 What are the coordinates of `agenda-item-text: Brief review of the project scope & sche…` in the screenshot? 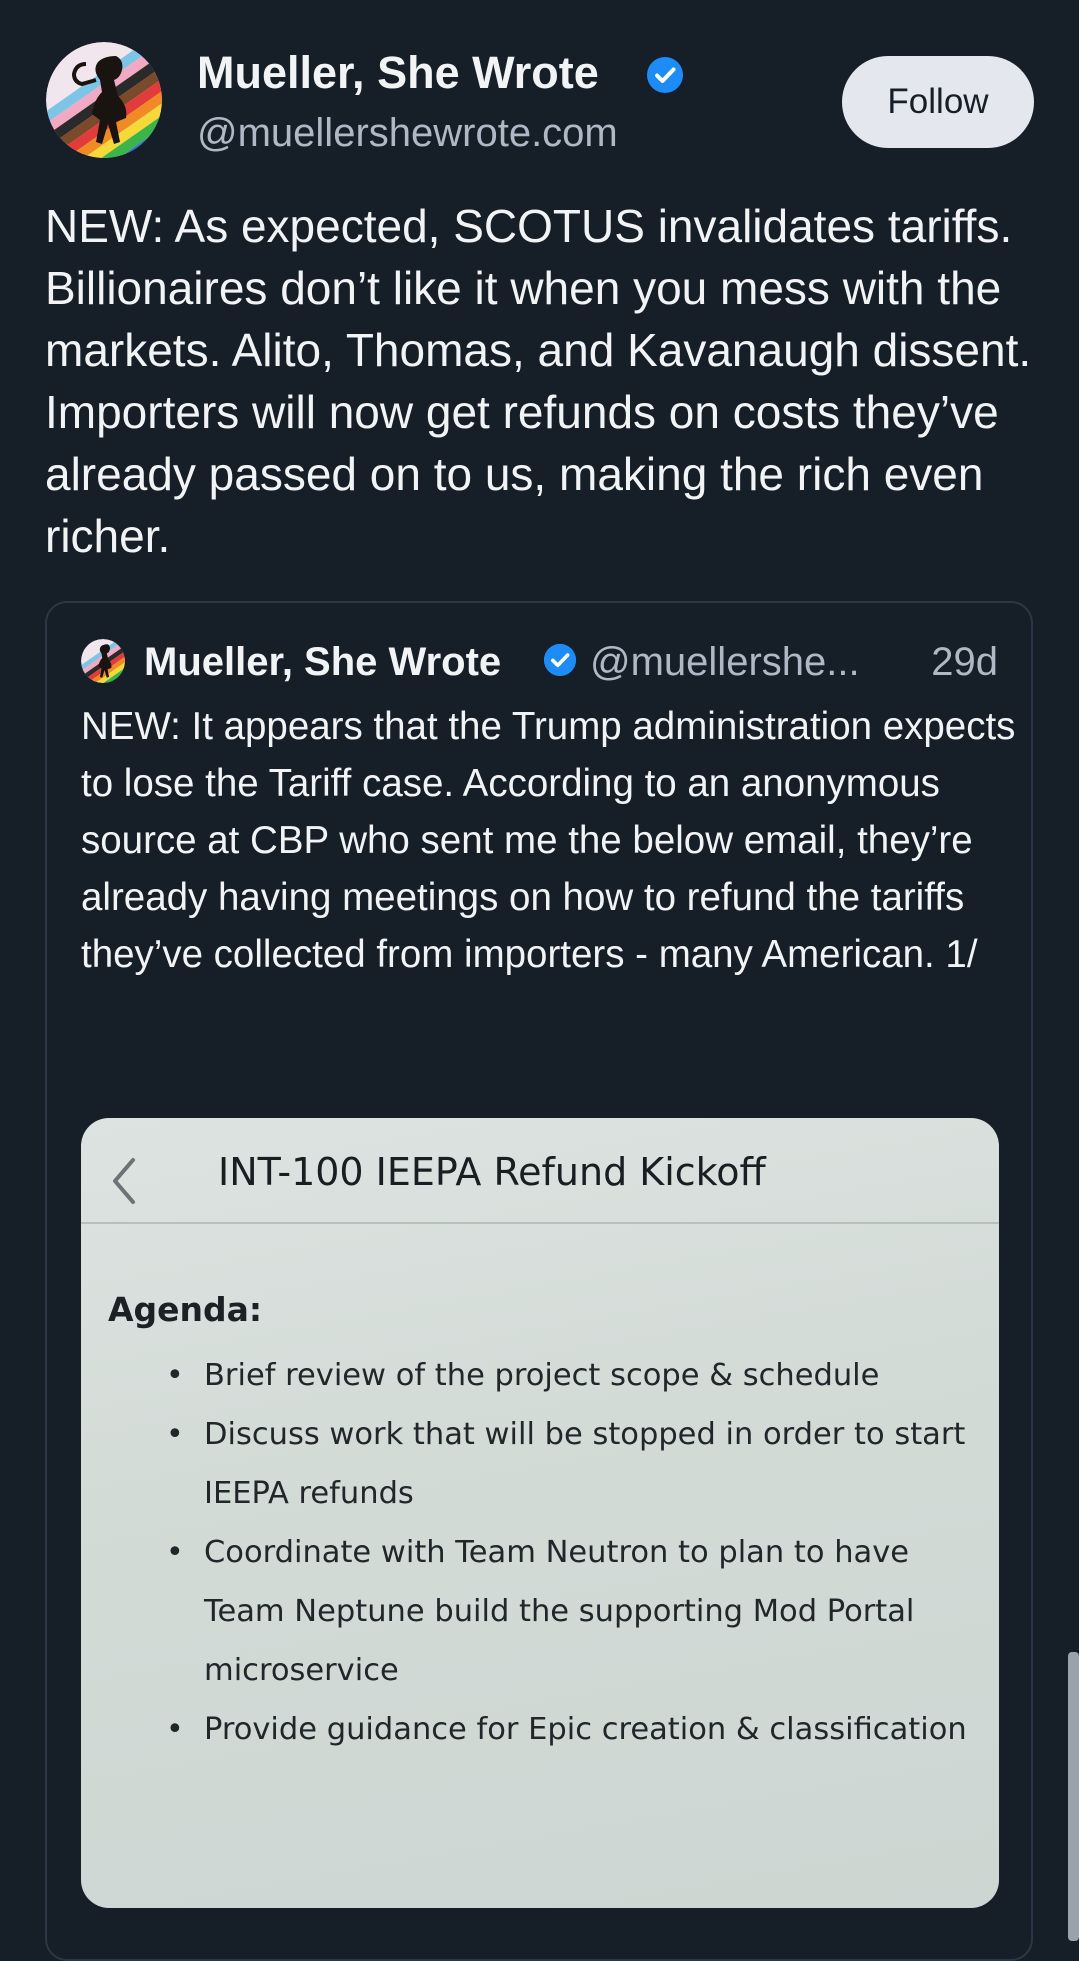 It's located at (542, 1375).